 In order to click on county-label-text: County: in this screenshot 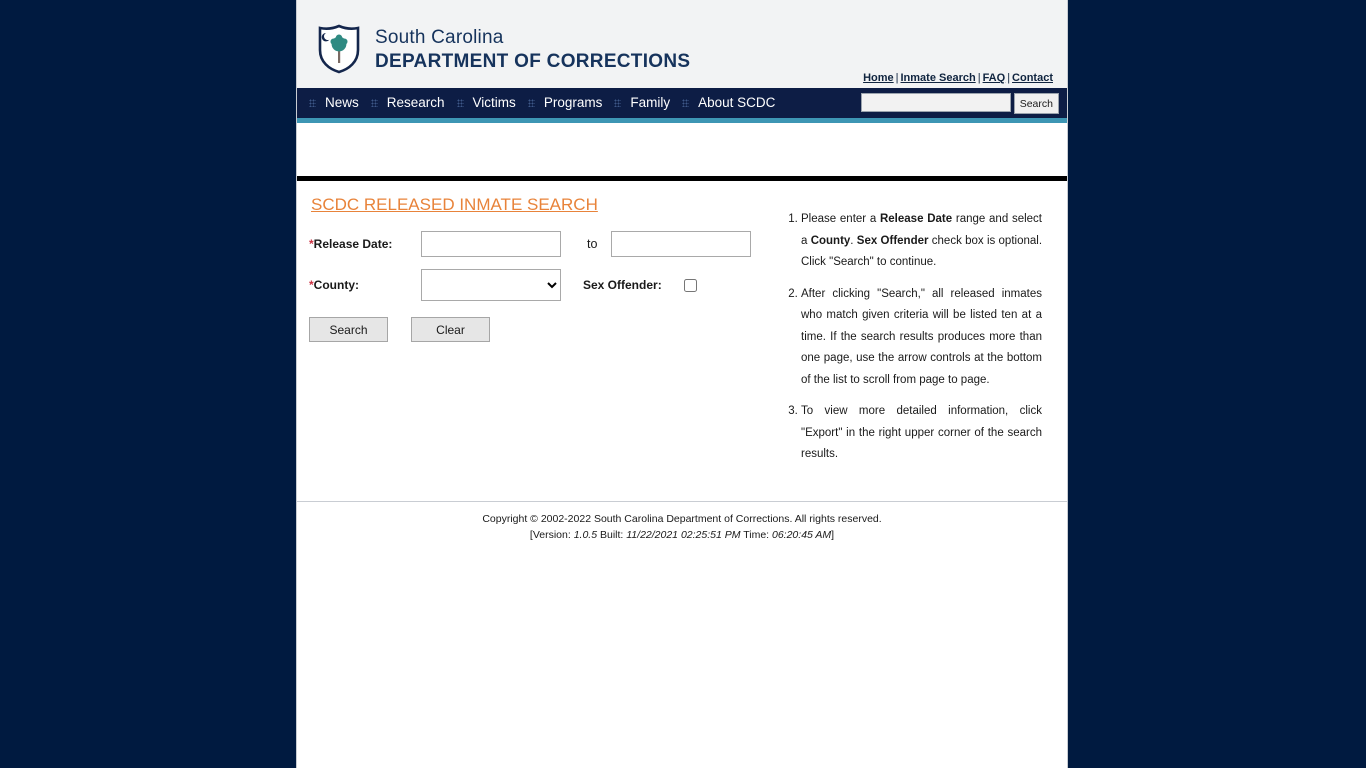, I will do `click(336, 285)`.